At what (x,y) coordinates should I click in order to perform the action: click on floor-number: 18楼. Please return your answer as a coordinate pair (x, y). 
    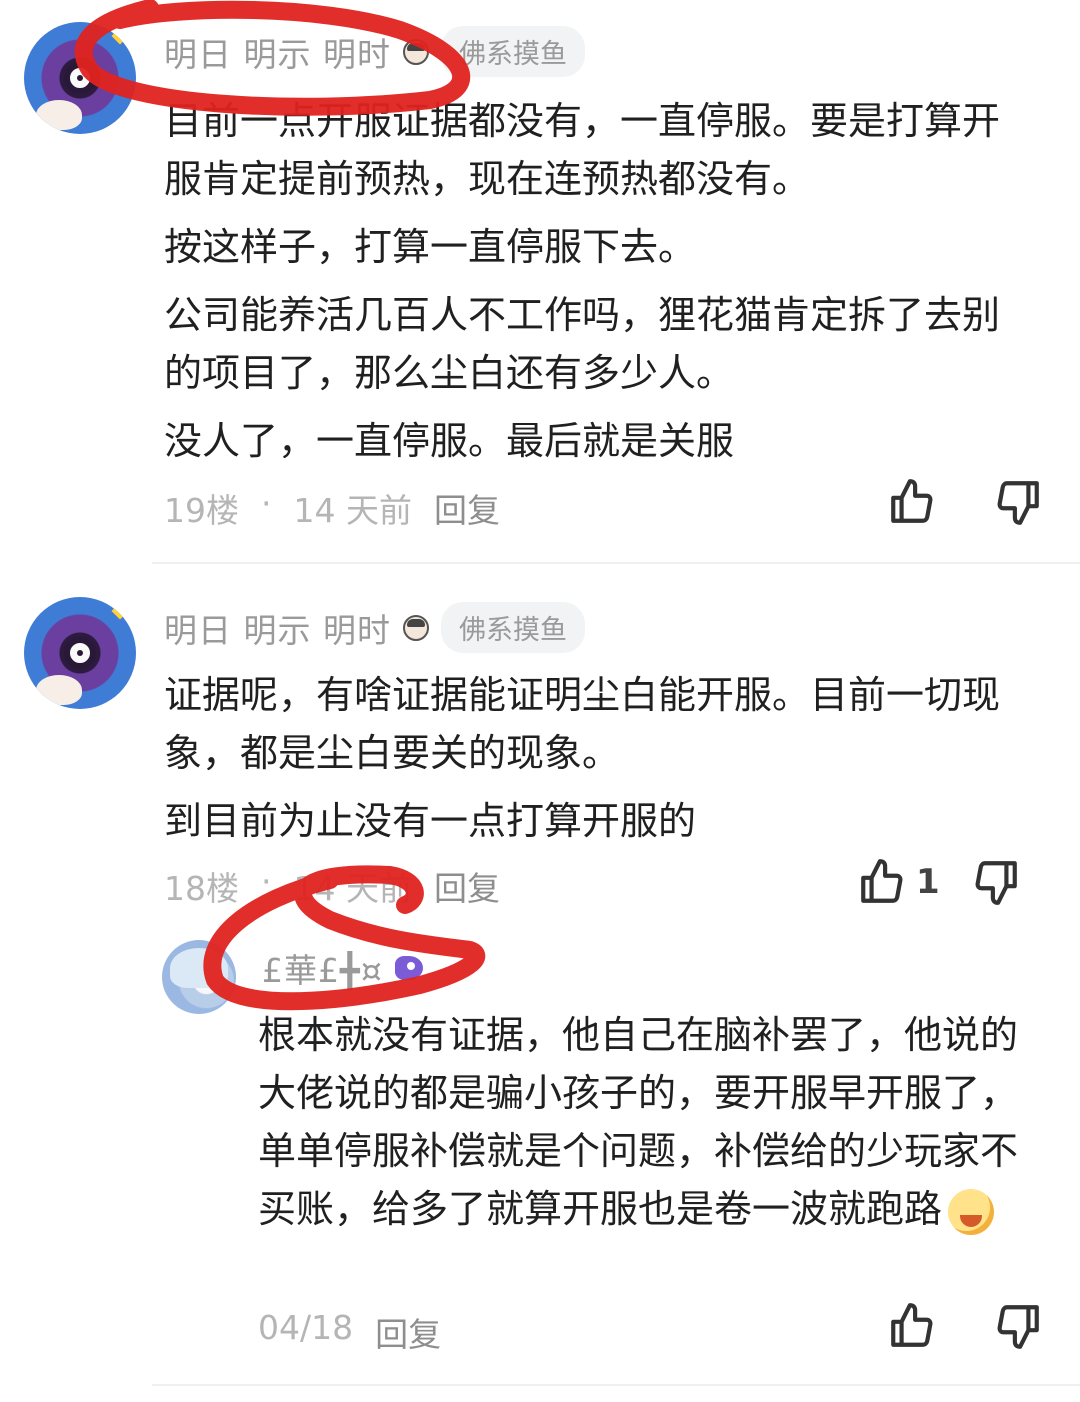
    Looking at the image, I should click on (201, 888).